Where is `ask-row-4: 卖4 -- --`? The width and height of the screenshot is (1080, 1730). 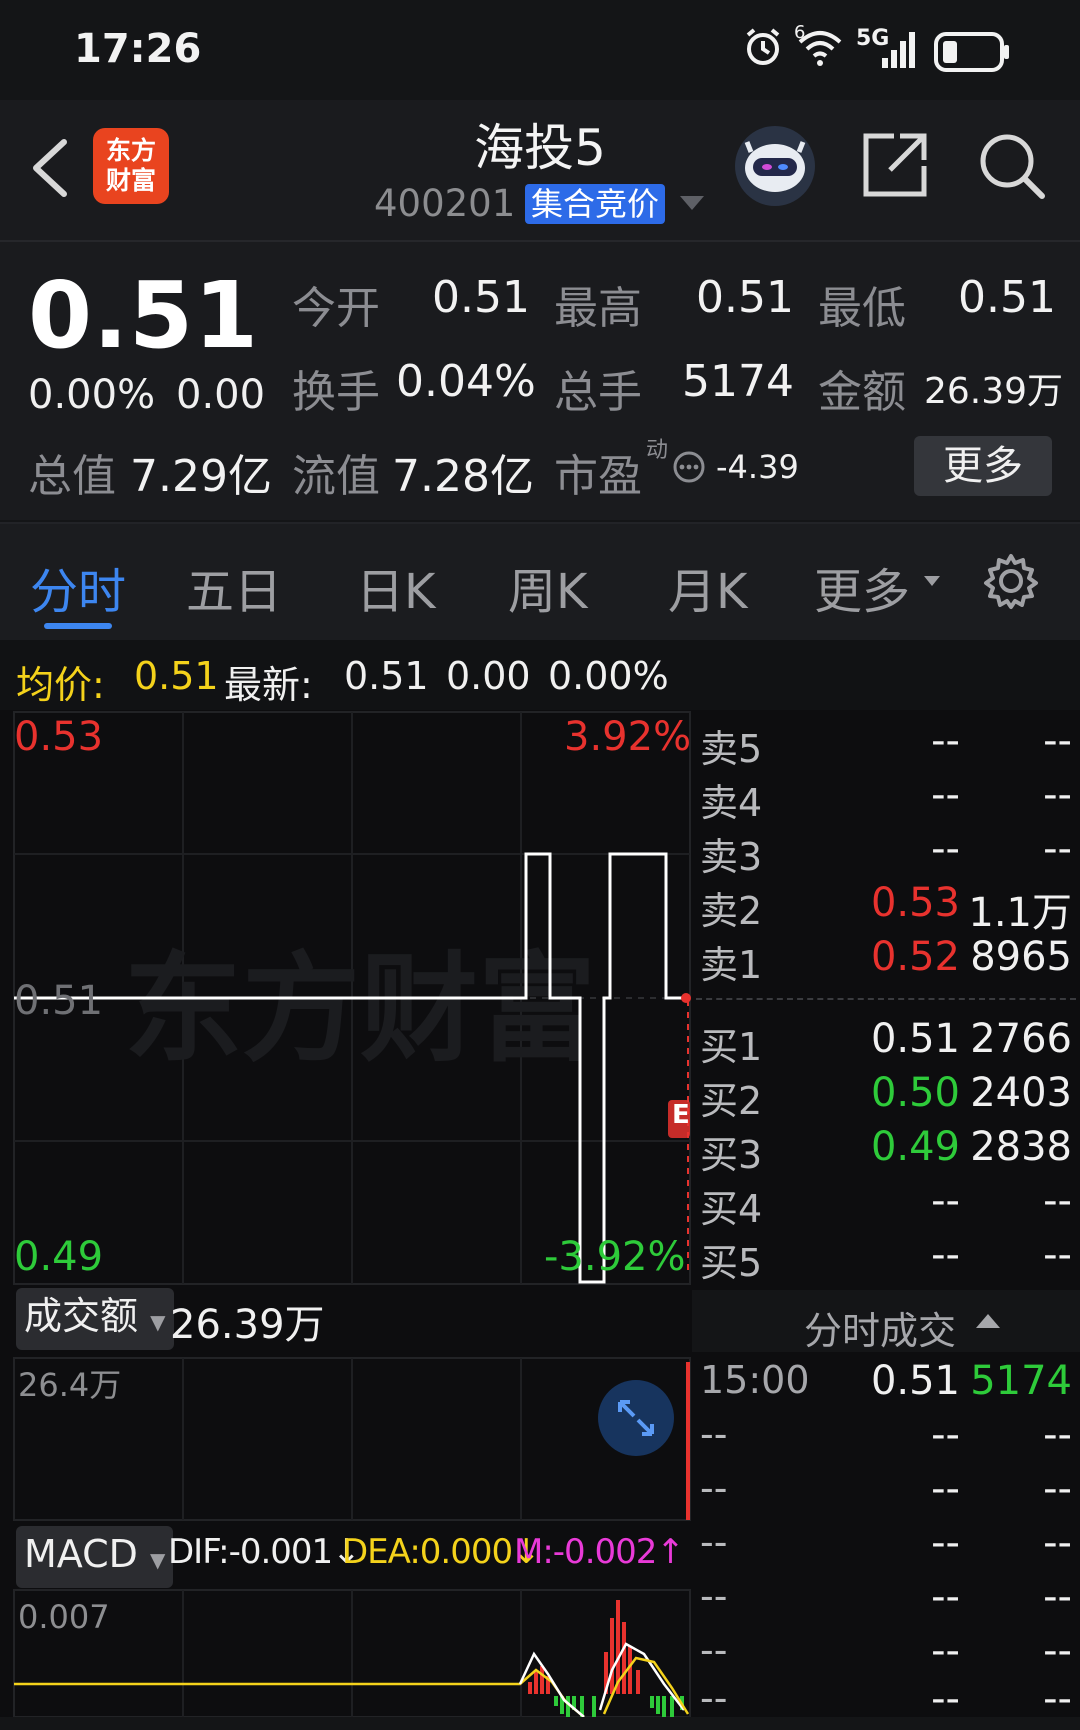
ask-row-4: 卖4 -- -- is located at coordinates (886, 799).